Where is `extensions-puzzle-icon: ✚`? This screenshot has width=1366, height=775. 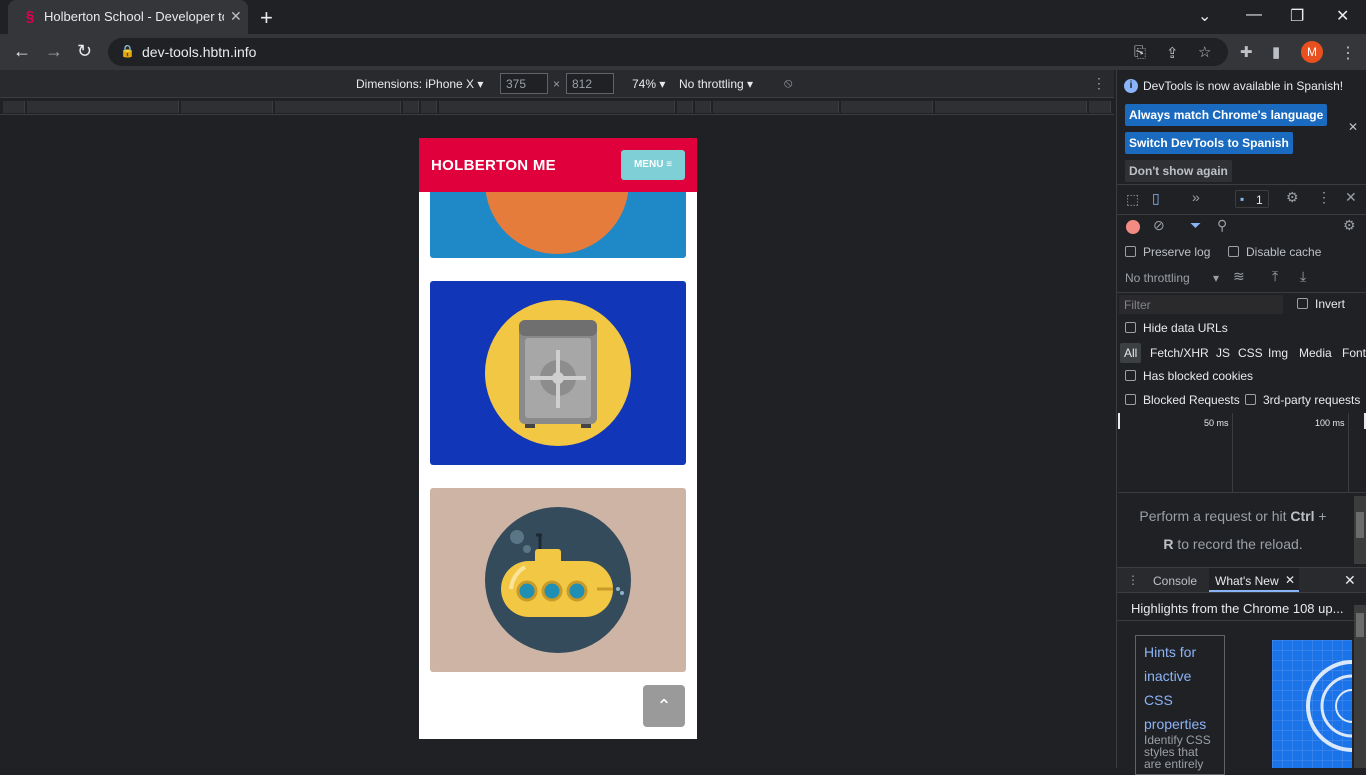
extensions-puzzle-icon: ✚ is located at coordinates (1246, 52).